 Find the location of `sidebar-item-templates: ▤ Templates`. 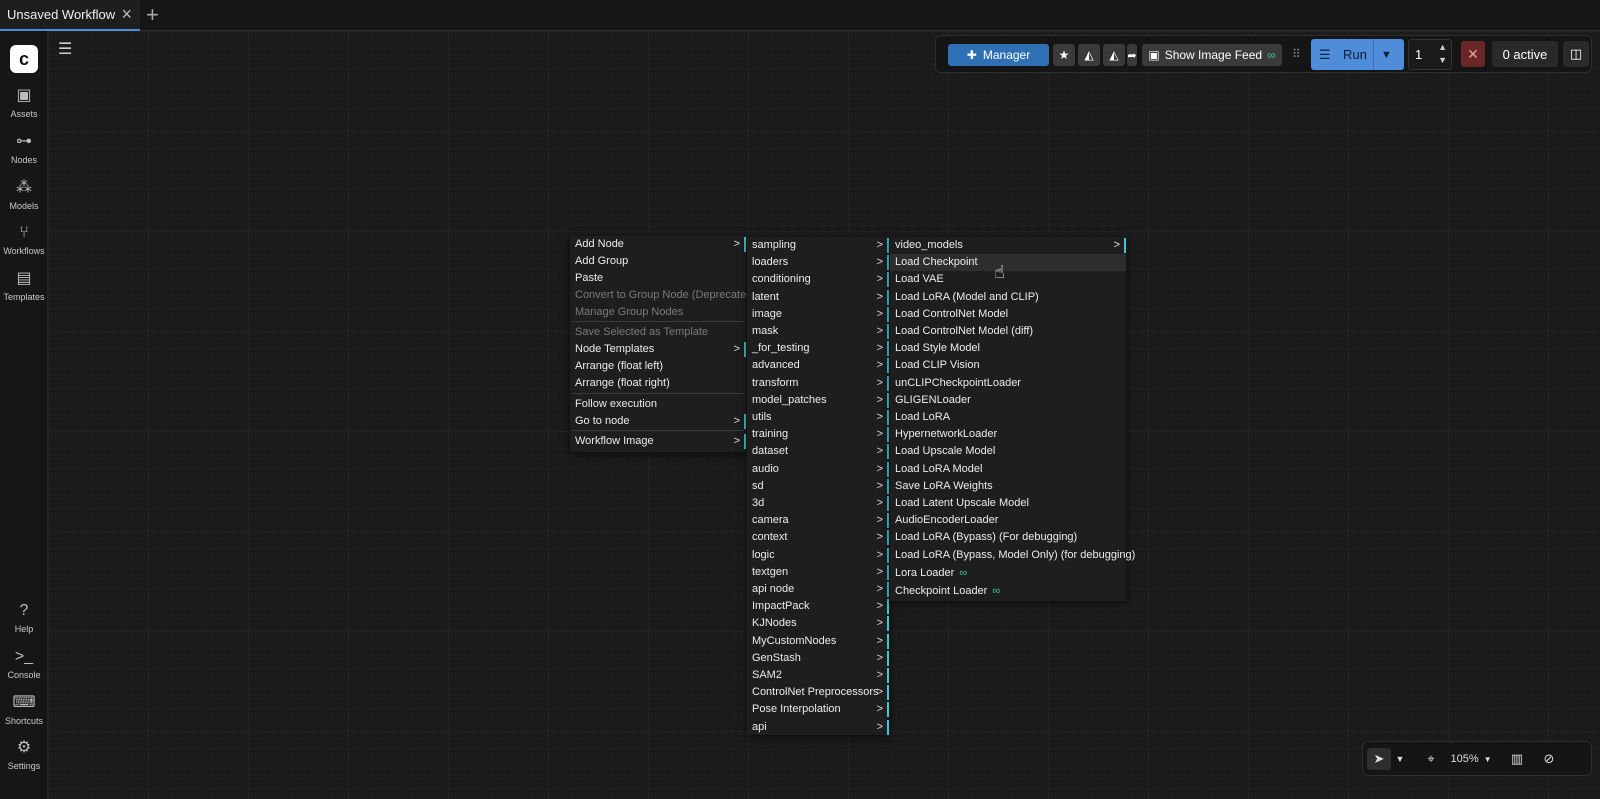

sidebar-item-templates: ▤ Templates is located at coordinates (24, 285).